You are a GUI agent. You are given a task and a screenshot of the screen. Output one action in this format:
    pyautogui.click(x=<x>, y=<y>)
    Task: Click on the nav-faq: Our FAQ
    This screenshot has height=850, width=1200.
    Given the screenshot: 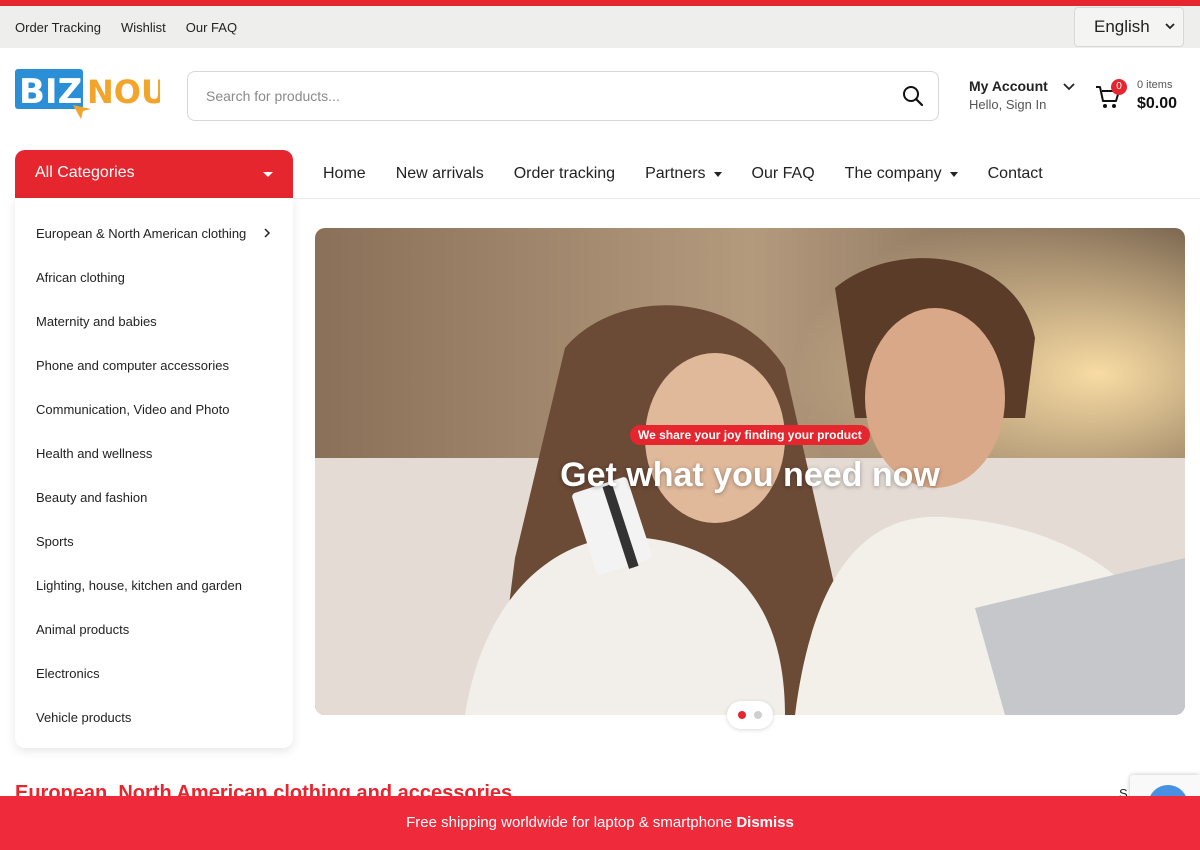 What is the action you would take?
    pyautogui.click(x=783, y=174)
    